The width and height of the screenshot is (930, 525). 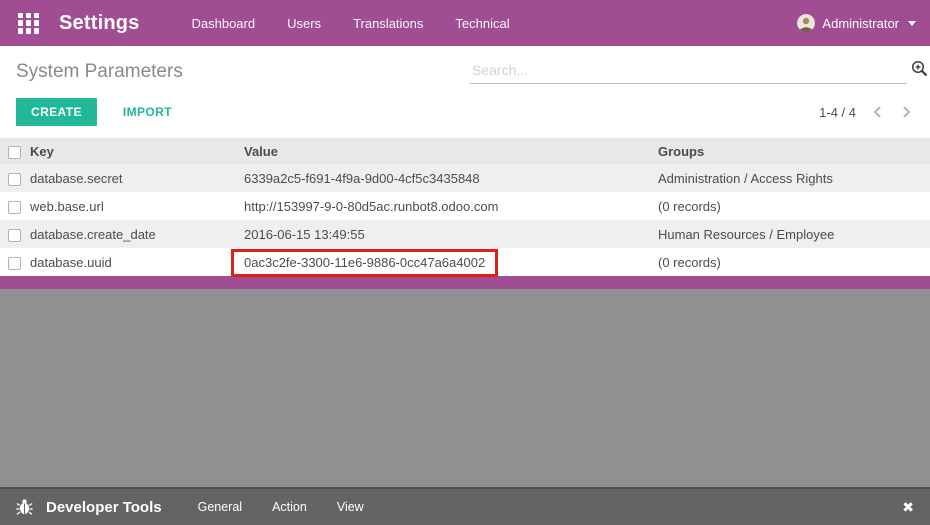 I want to click on bug-icon, so click(x=24, y=507).